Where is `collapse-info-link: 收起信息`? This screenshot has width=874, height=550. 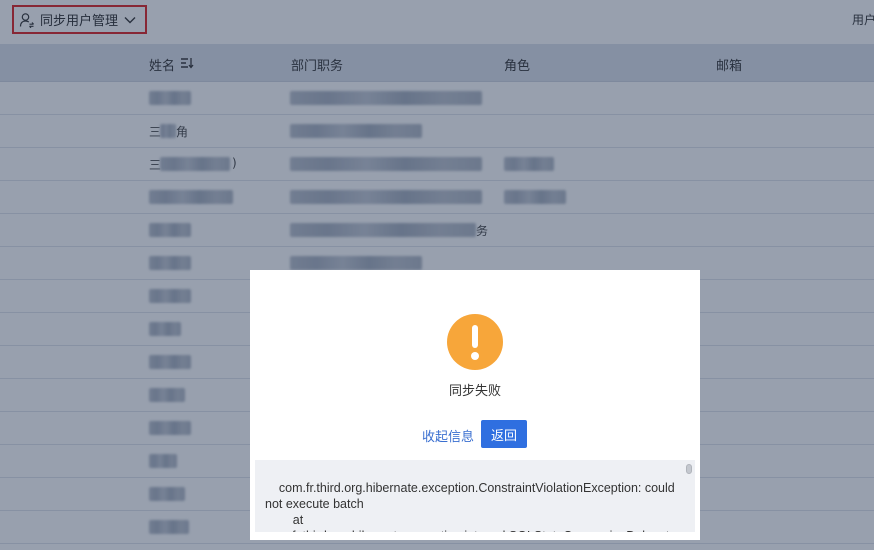 collapse-info-link: 收起信息 is located at coordinates (448, 435).